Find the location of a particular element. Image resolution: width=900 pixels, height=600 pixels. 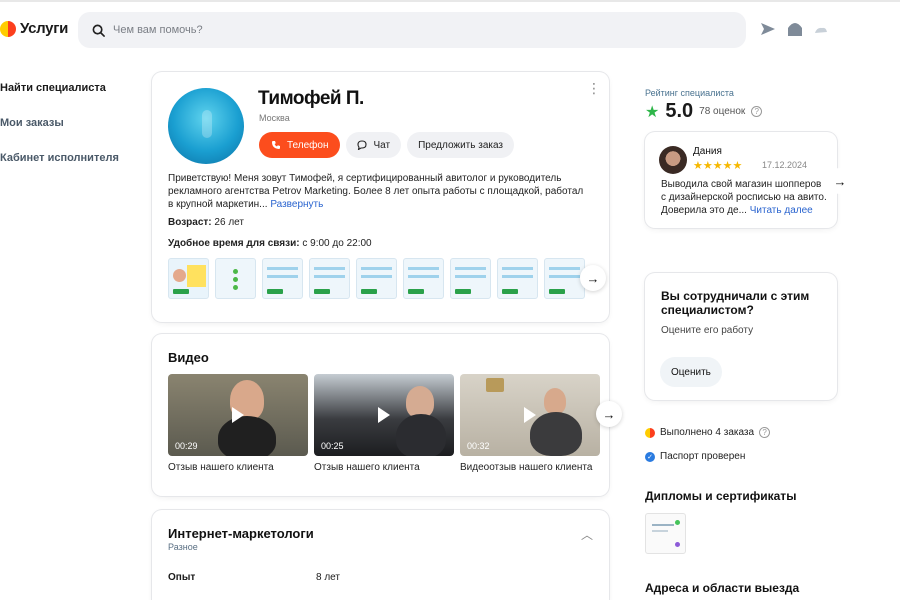

header: Услуги is located at coordinates (450, 30).